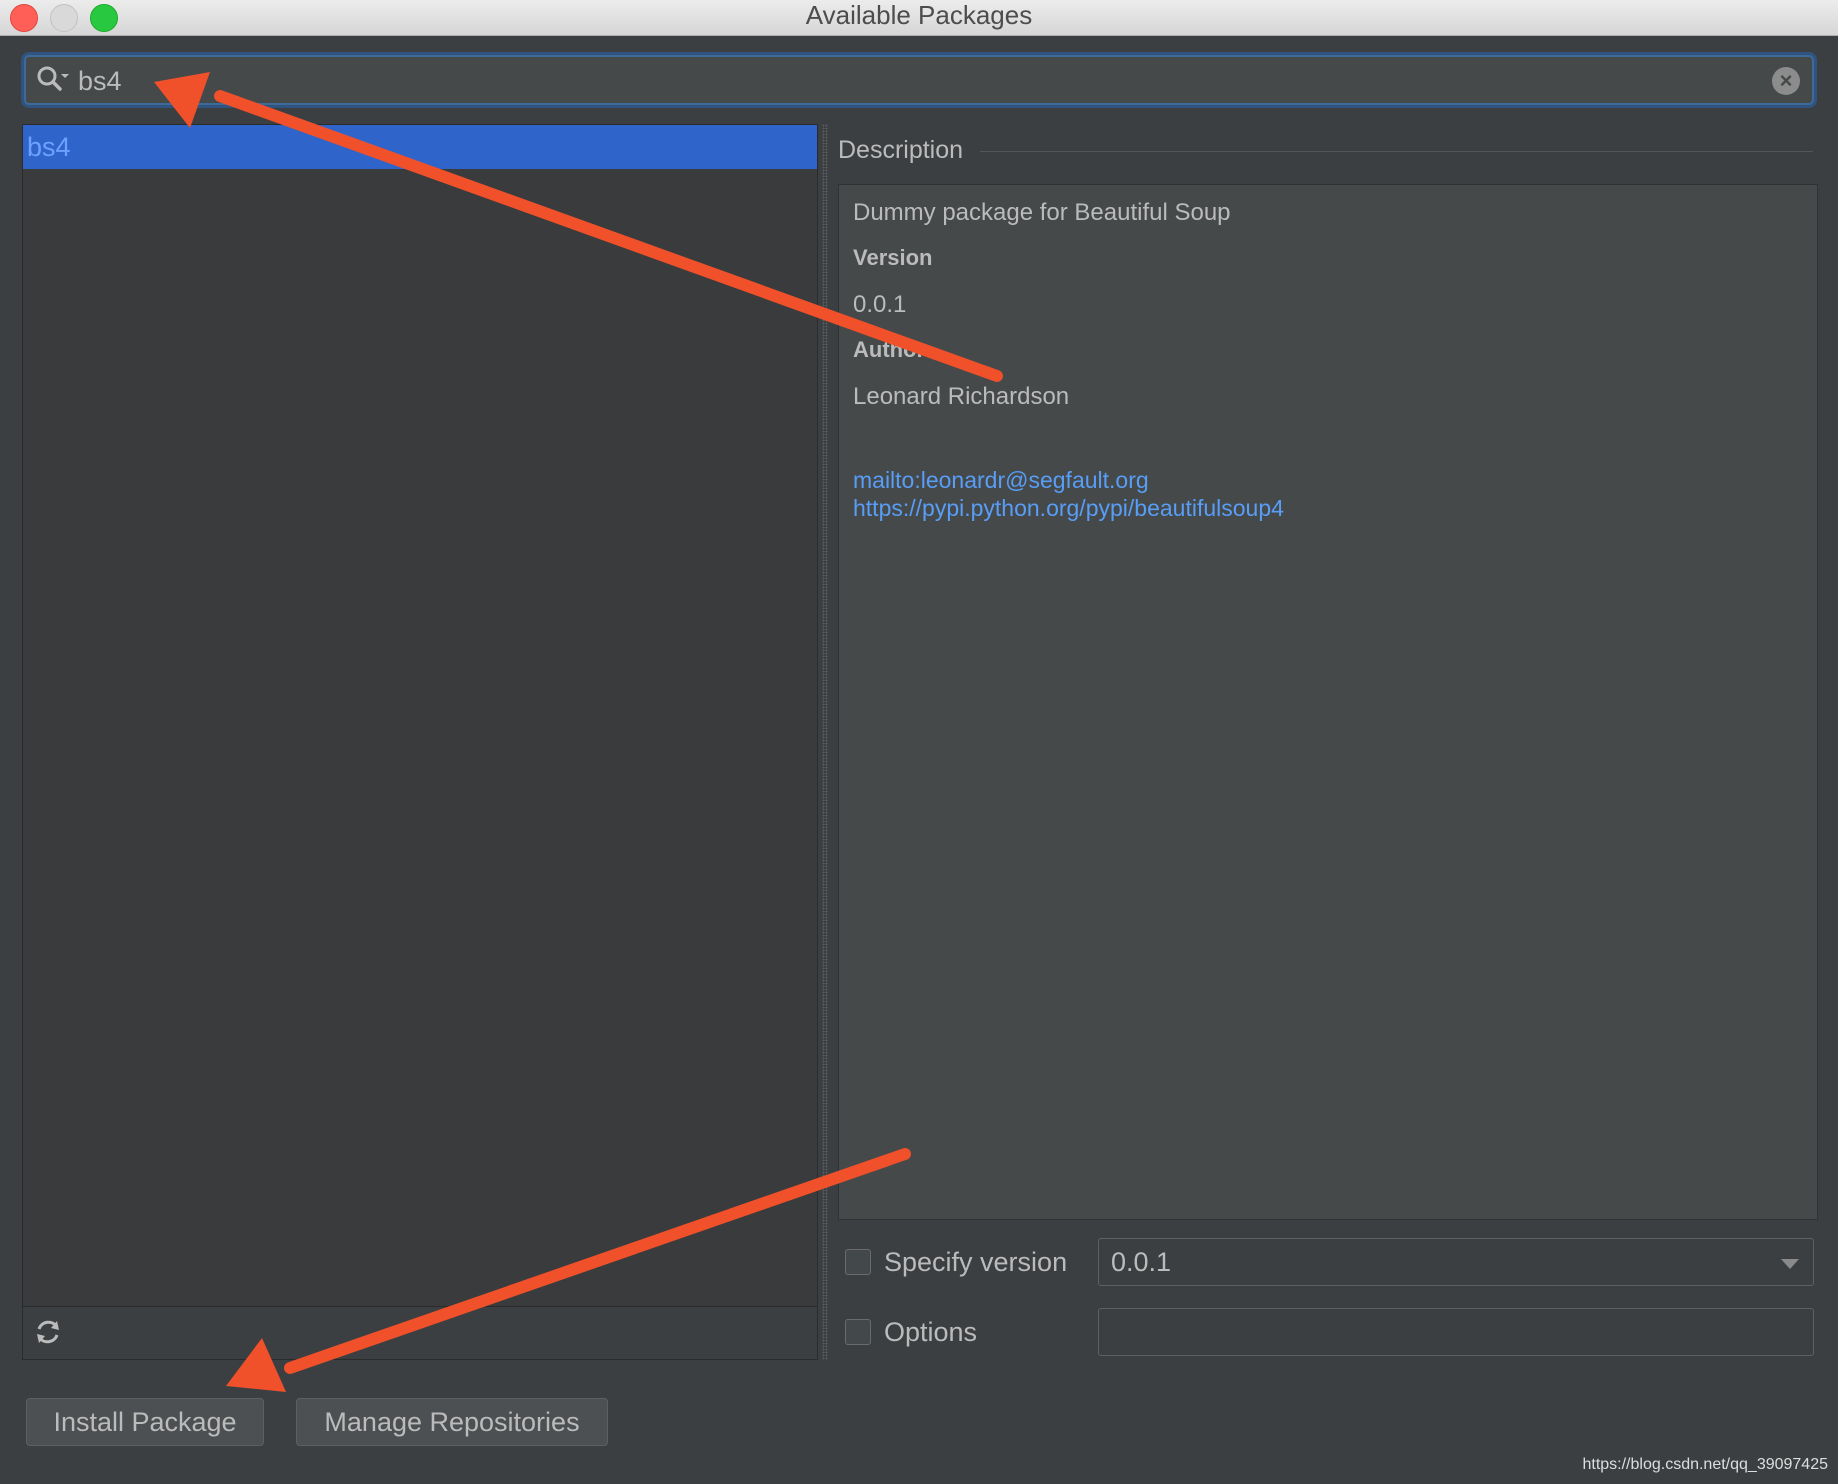 The height and width of the screenshot is (1484, 1838). What do you see at coordinates (1001, 480) in the screenshot?
I see `email-link: mailto:leonardr@segfault.org` at bounding box center [1001, 480].